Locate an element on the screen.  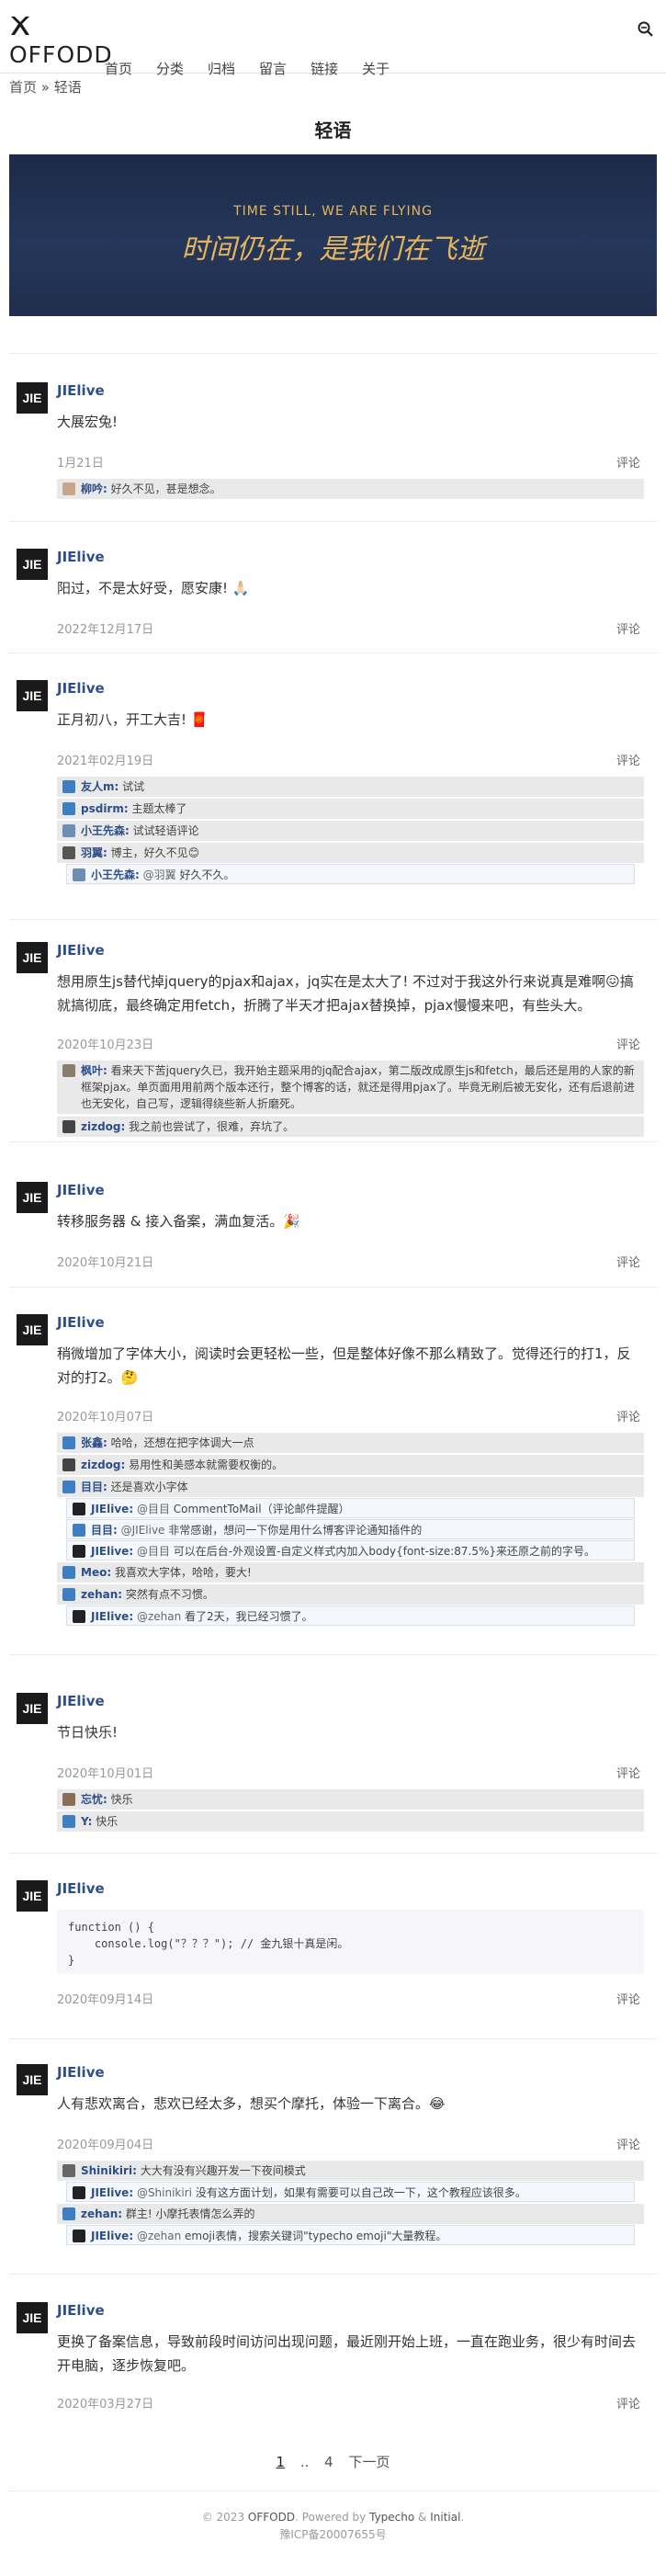
comment-text: 还是喜欢小字体 is located at coordinates (148, 1487).